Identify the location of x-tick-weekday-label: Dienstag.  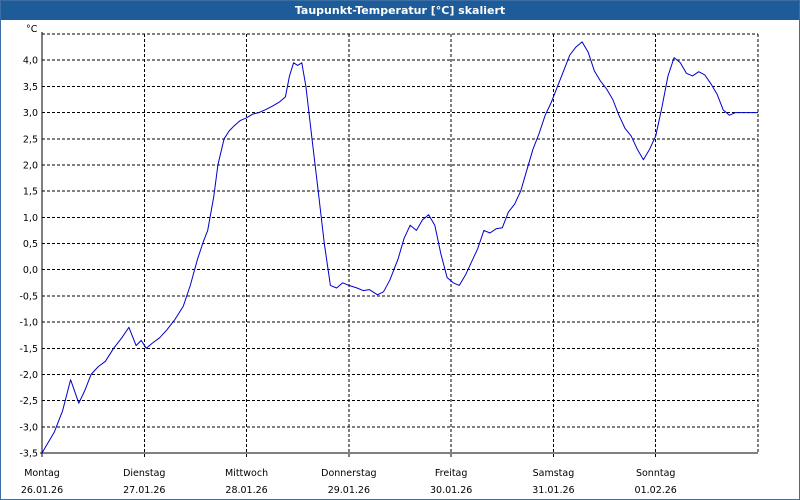
(144, 473).